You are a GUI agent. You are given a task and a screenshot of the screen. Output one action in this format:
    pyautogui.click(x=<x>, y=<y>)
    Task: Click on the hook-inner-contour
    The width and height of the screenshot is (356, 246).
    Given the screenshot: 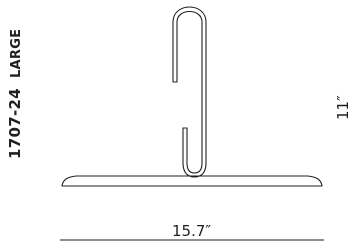 What is the action you would take?
    pyautogui.click(x=189, y=92)
    